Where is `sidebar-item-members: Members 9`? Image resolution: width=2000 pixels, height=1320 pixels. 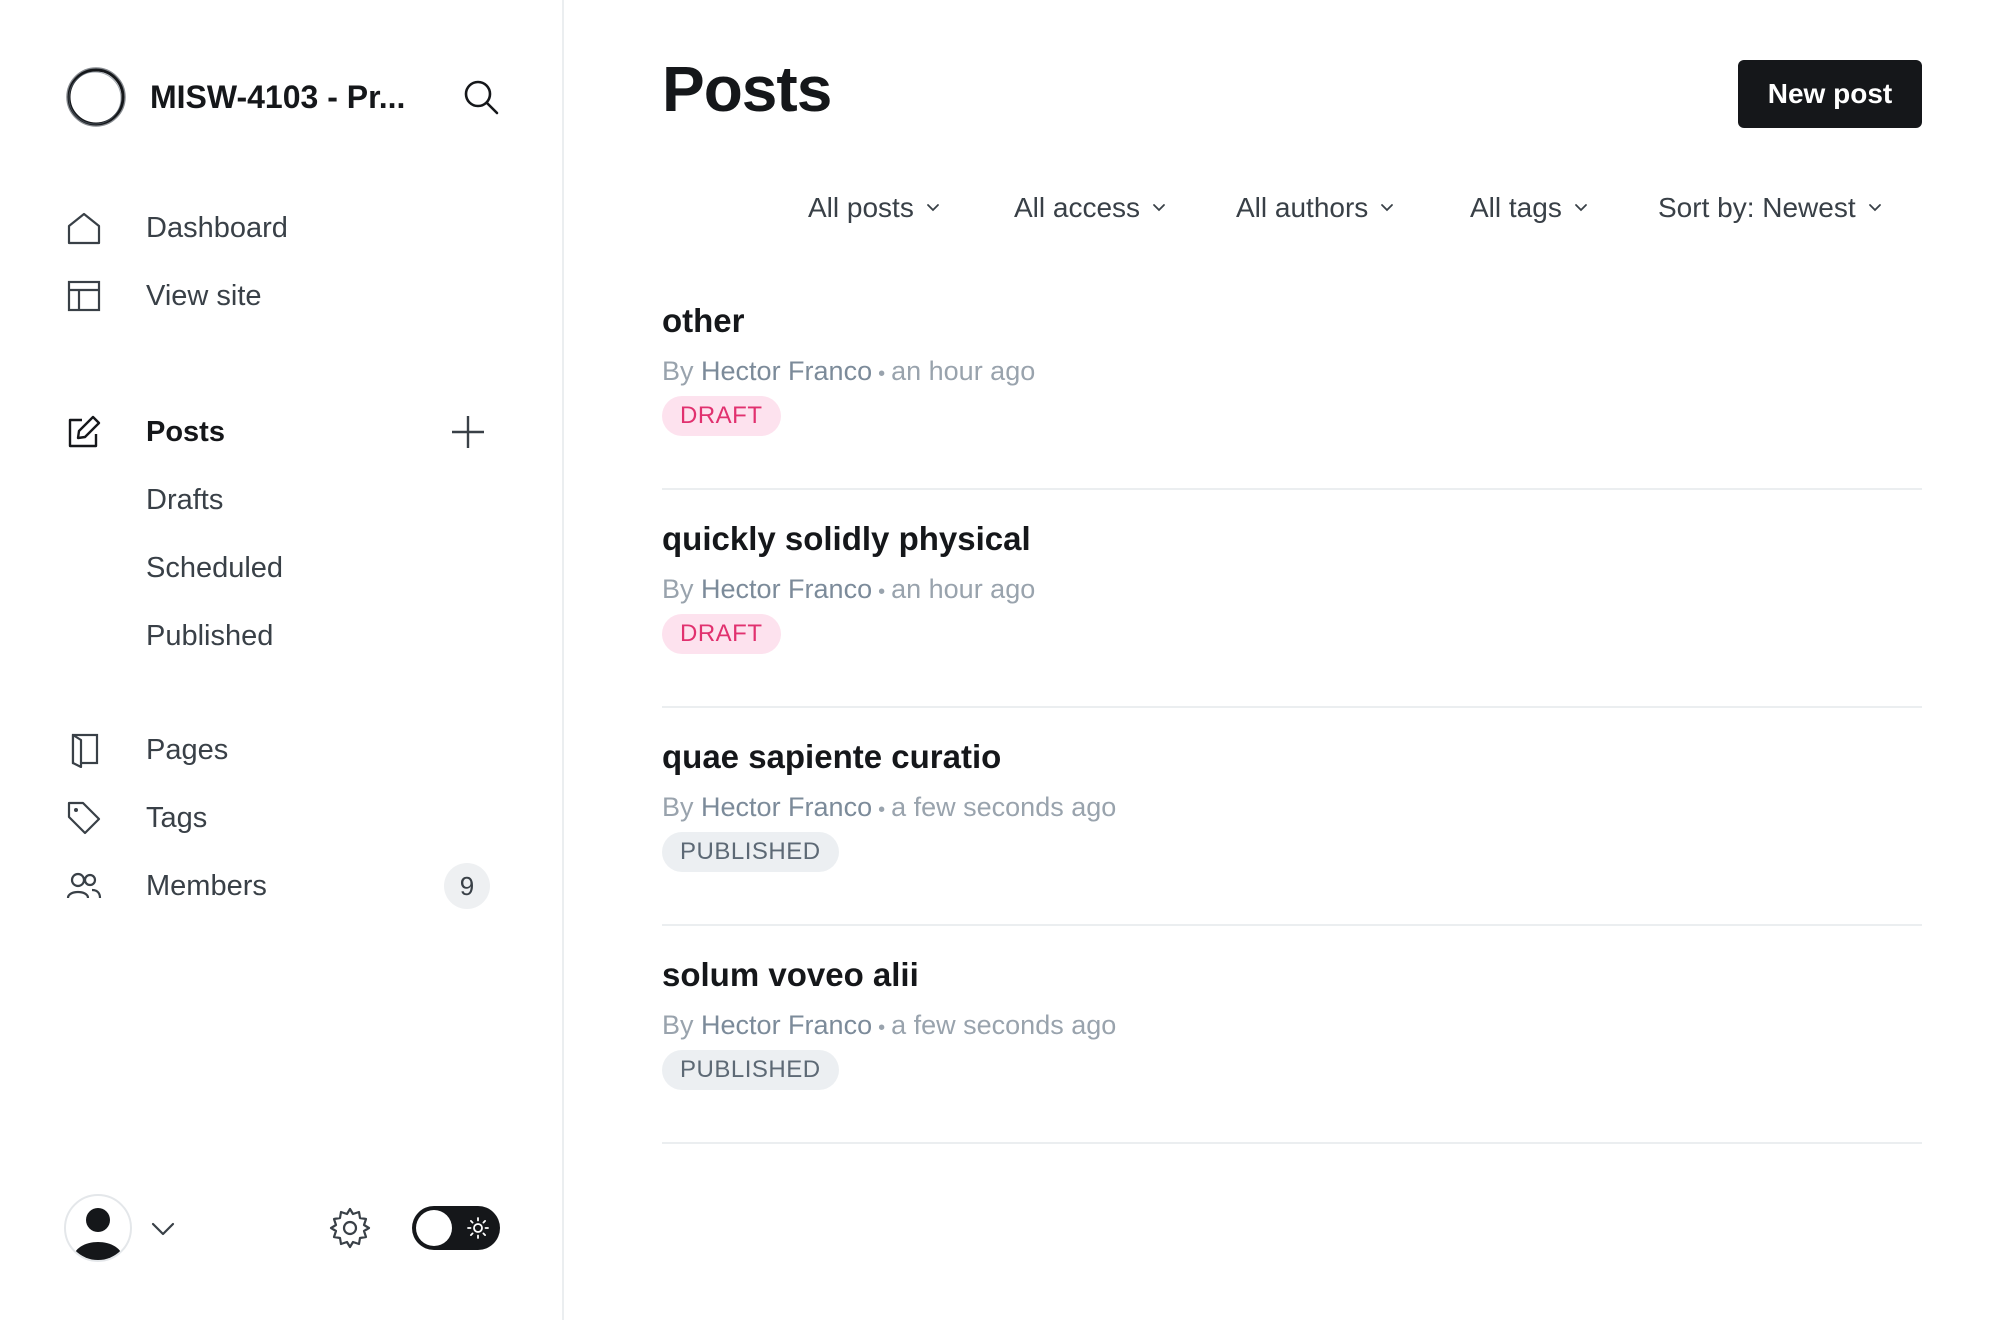
sidebar-item-members: Members 9 is located at coordinates (284, 886).